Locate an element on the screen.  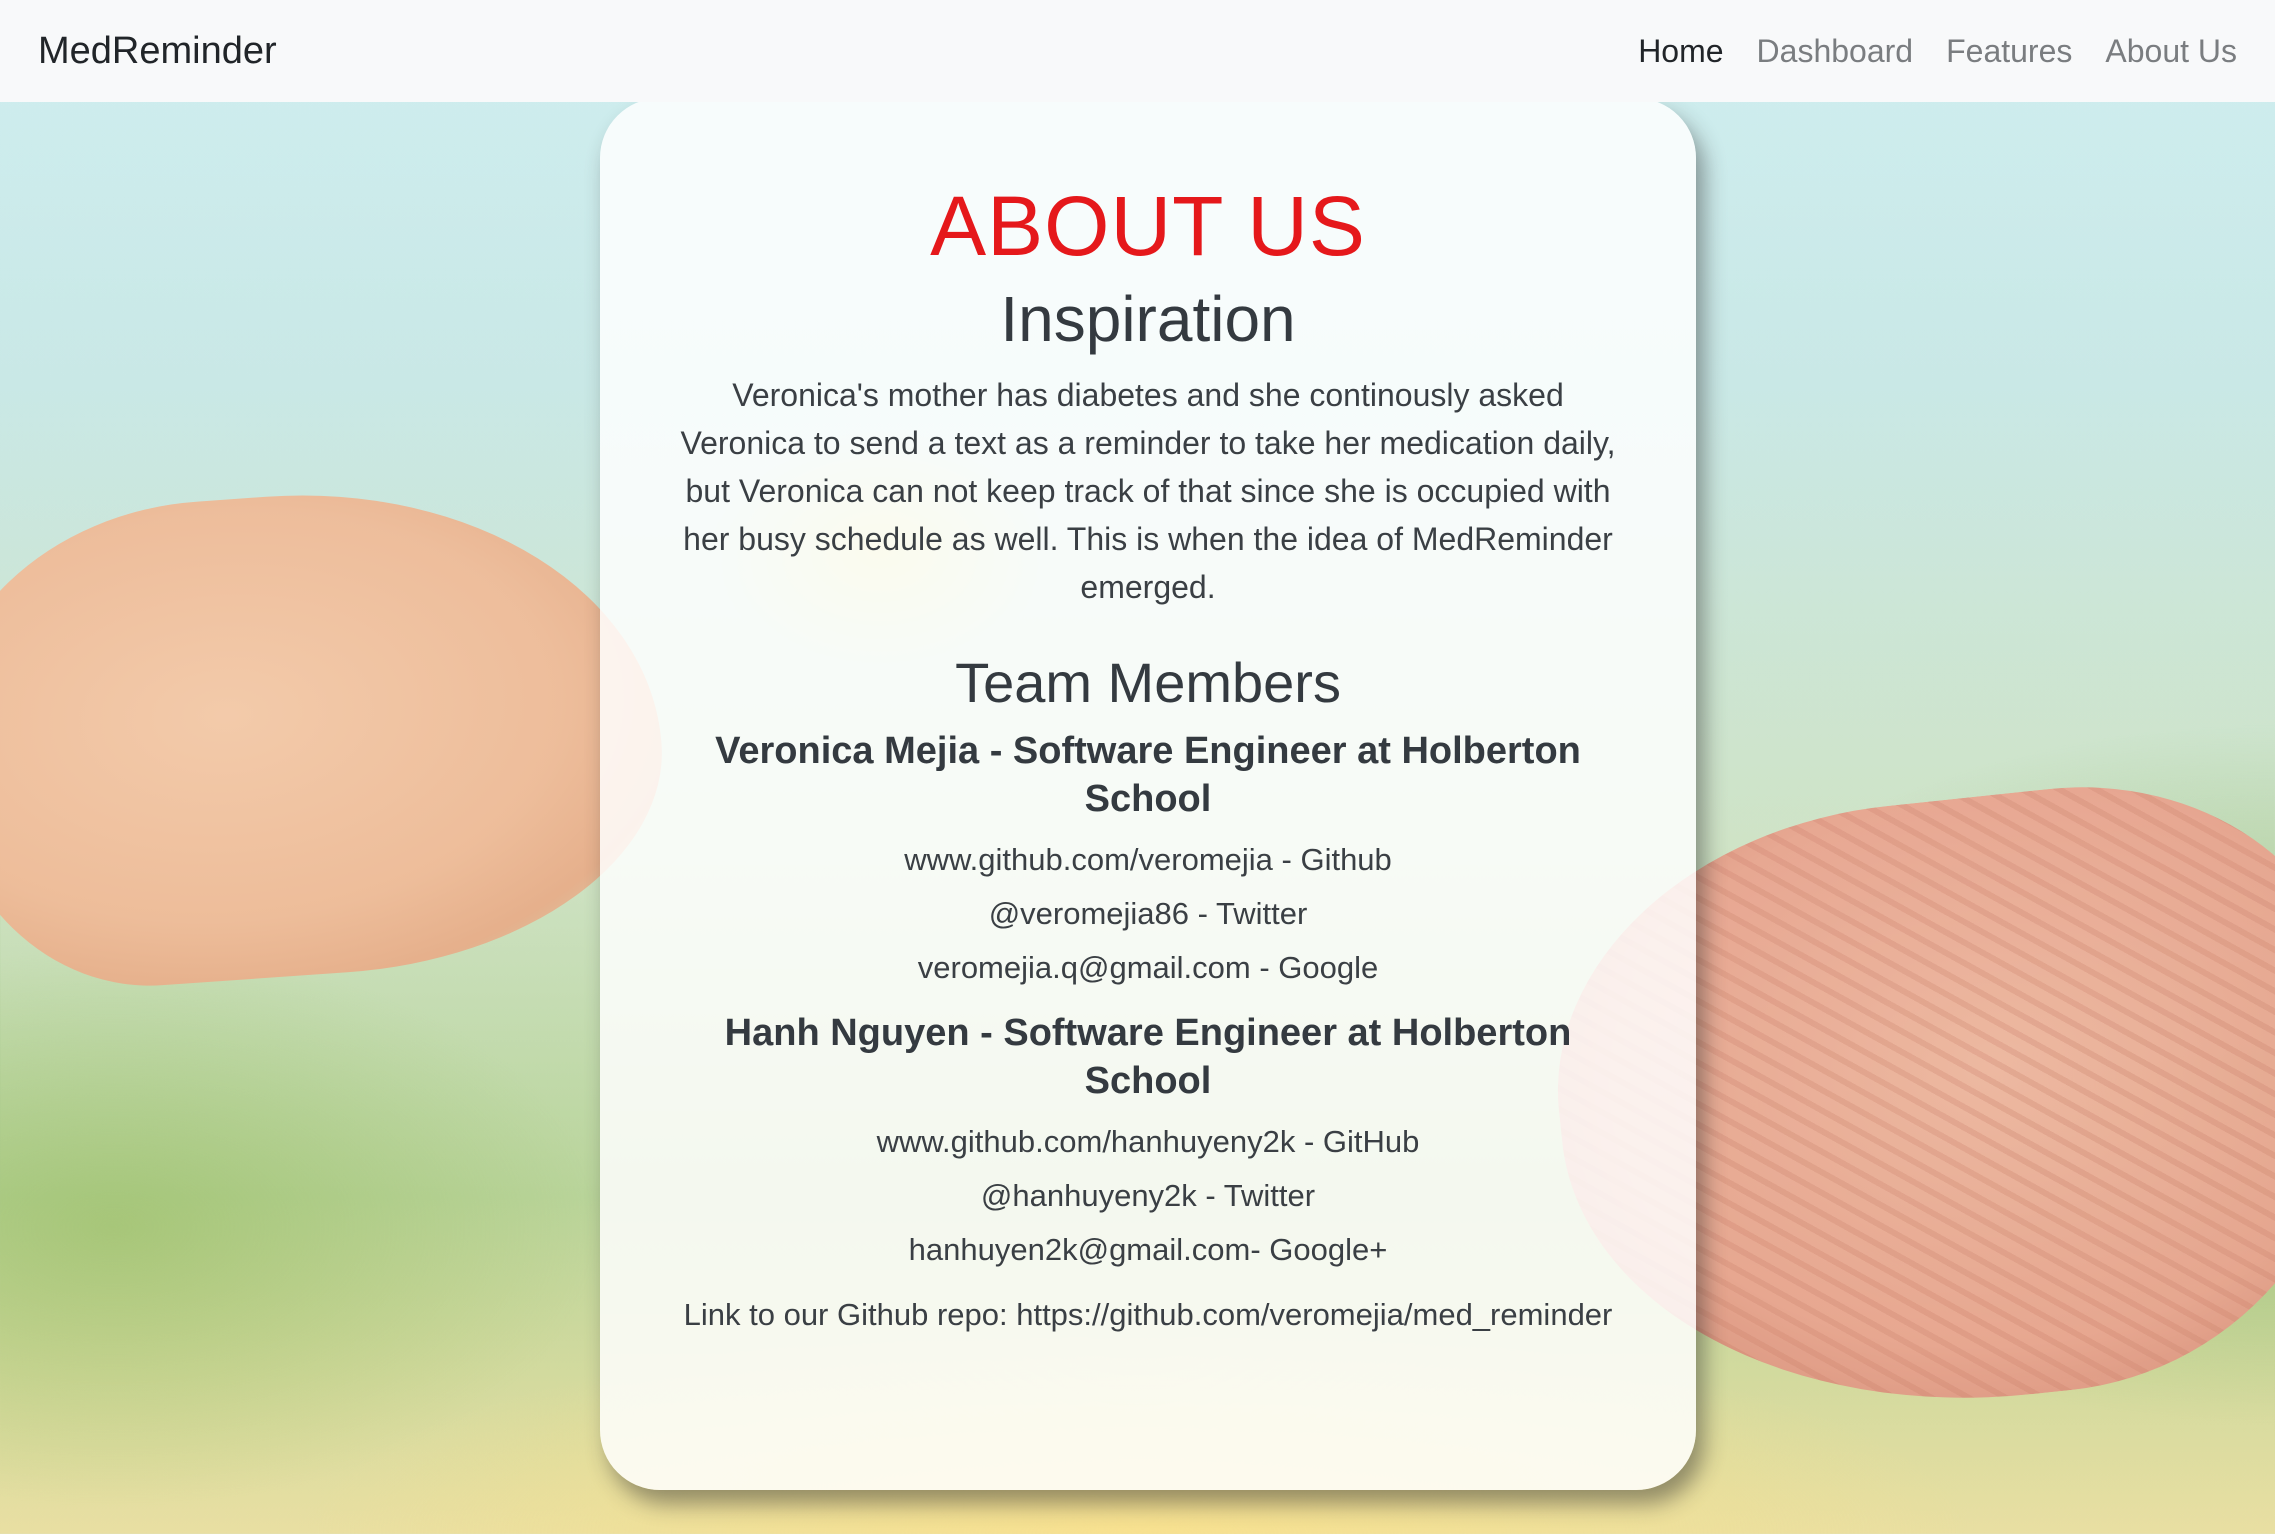
brand-logo: MedReminder is located at coordinates (157, 51).